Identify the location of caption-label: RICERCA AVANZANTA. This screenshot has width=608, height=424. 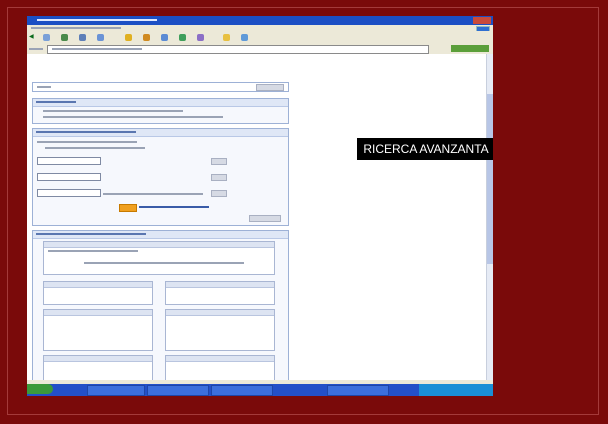
(425, 149).